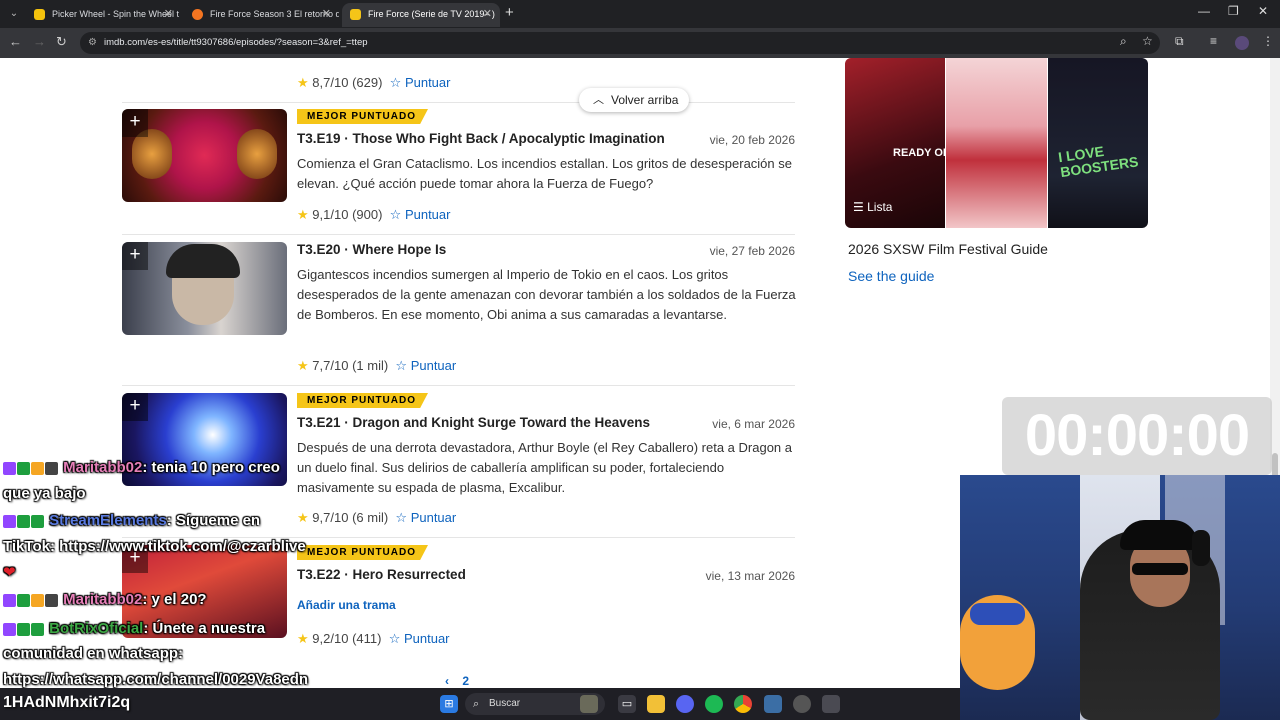  I want to click on page-number: 2, so click(465, 681).